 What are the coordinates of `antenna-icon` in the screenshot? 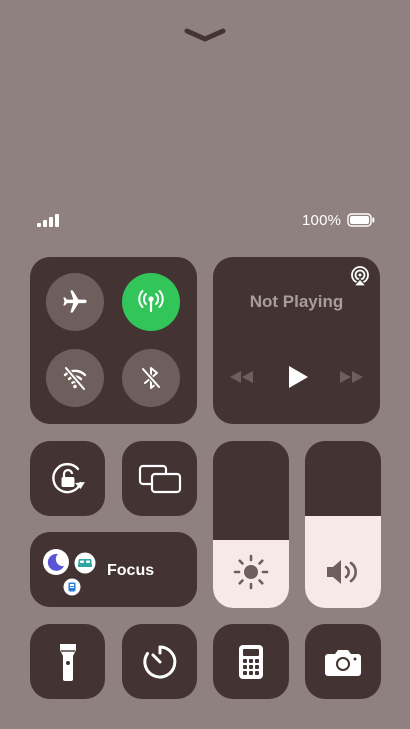 It's located at (151, 301).